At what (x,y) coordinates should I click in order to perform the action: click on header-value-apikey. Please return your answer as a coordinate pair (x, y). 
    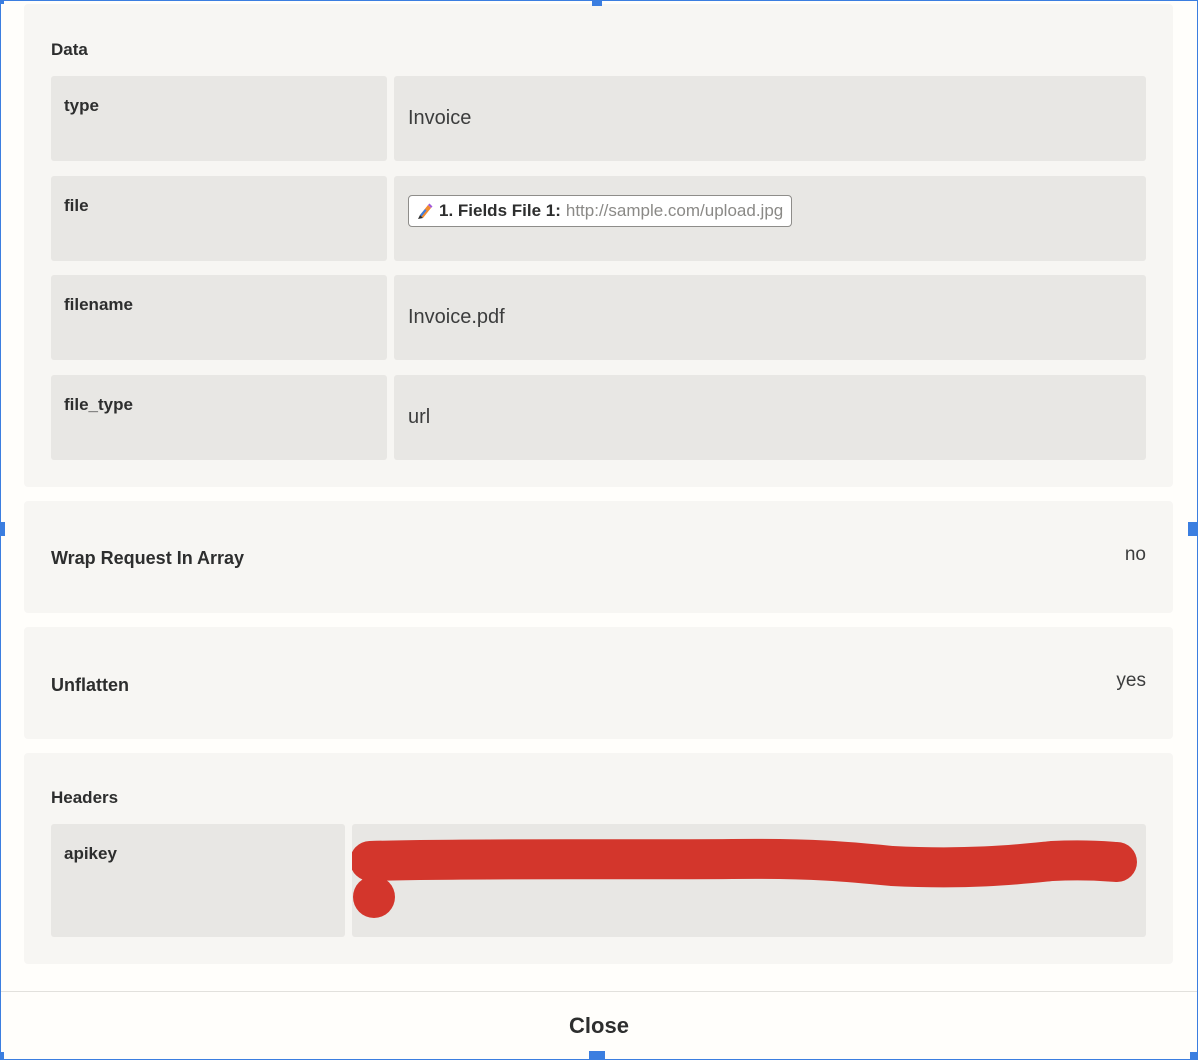
    Looking at the image, I should click on (749, 880).